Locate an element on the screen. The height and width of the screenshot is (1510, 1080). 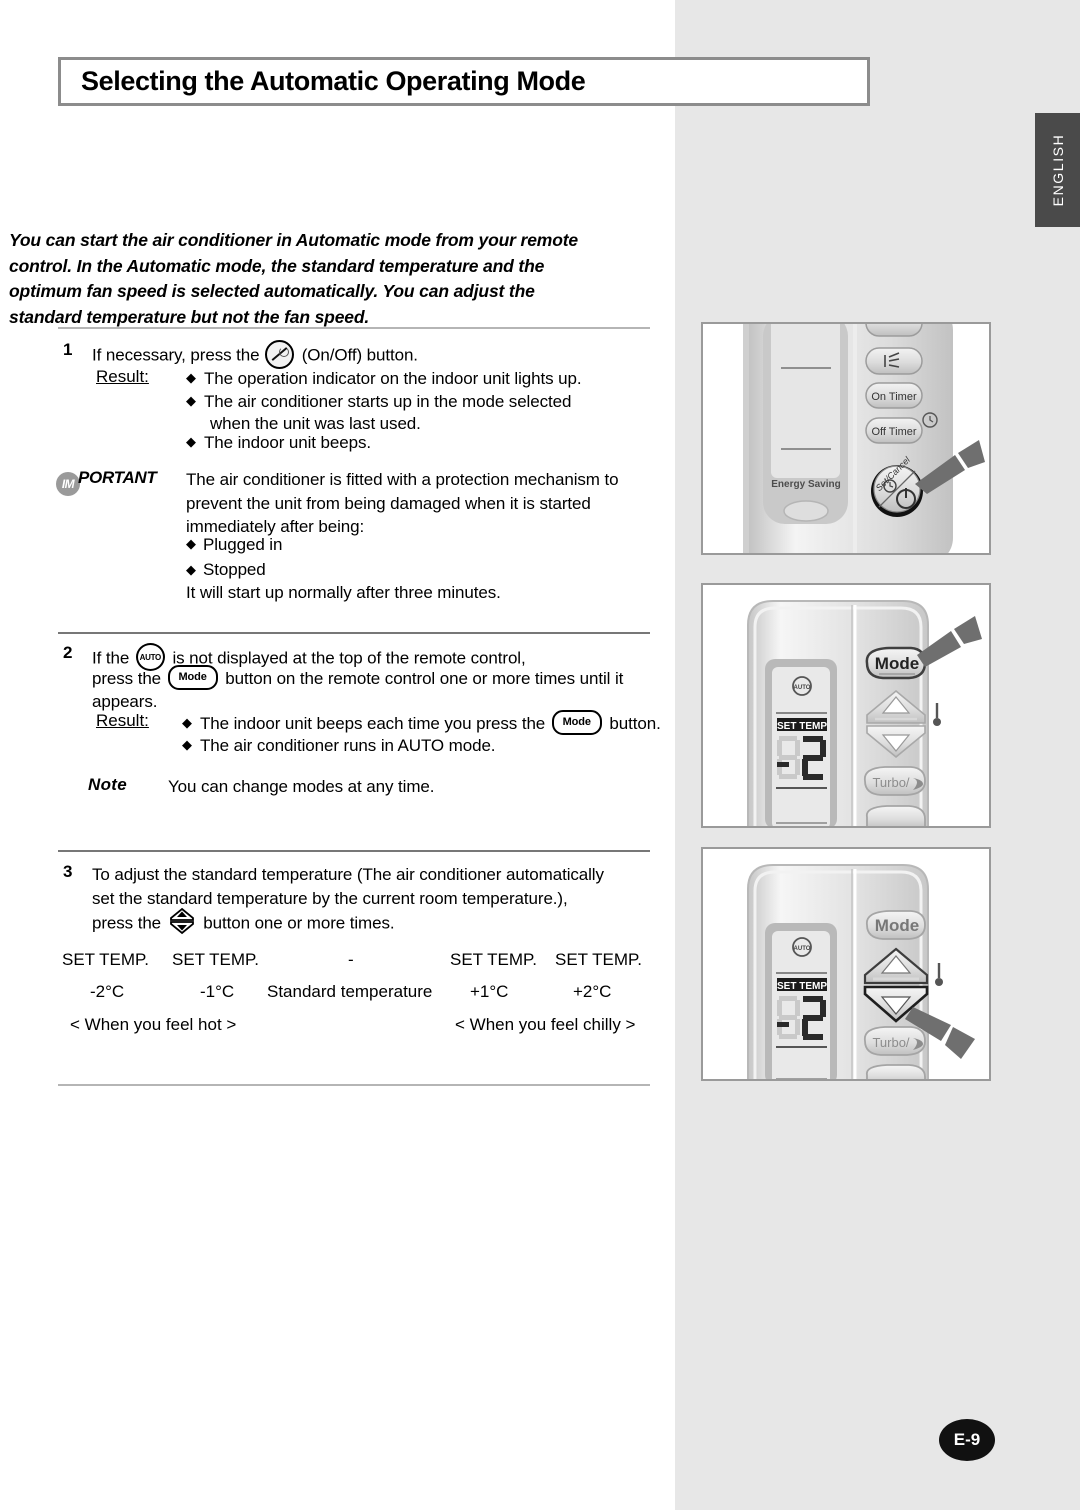
divider-bottom is located at coordinates (354, 1085).